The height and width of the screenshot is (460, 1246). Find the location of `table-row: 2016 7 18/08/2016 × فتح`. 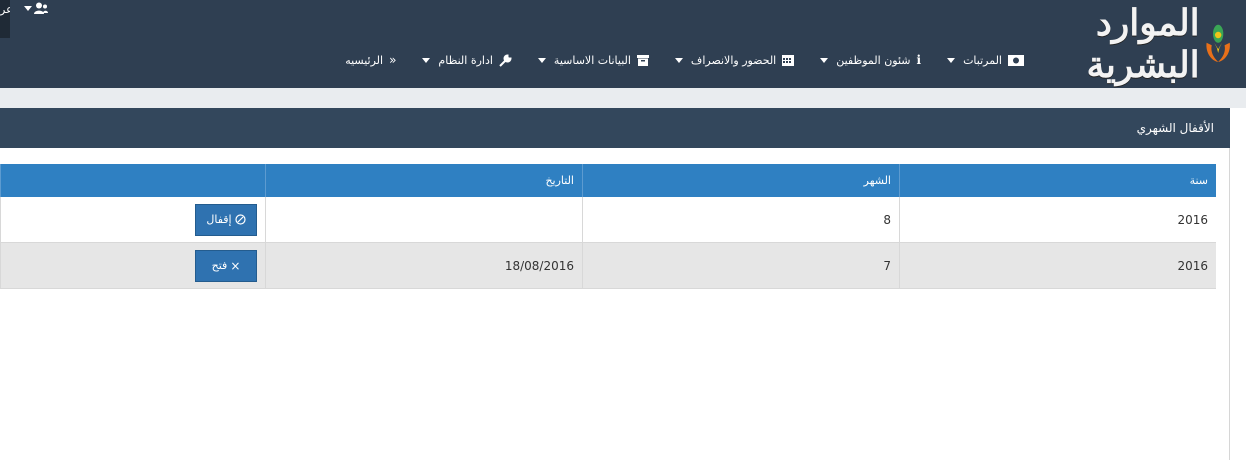

table-row: 2016 7 18/08/2016 × فتح is located at coordinates (608, 265).